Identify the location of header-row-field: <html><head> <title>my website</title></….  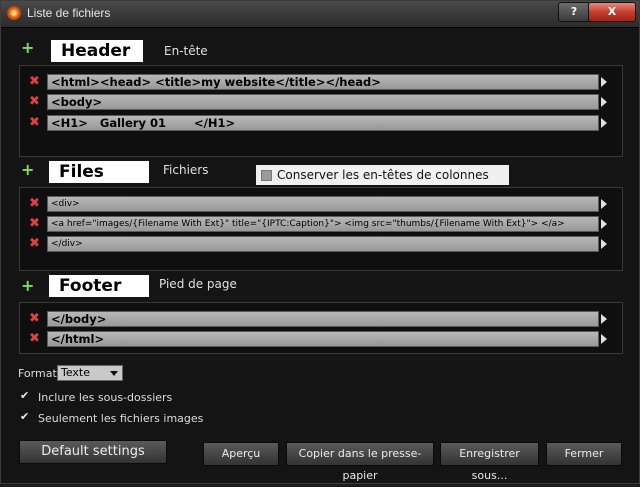
(323, 82).